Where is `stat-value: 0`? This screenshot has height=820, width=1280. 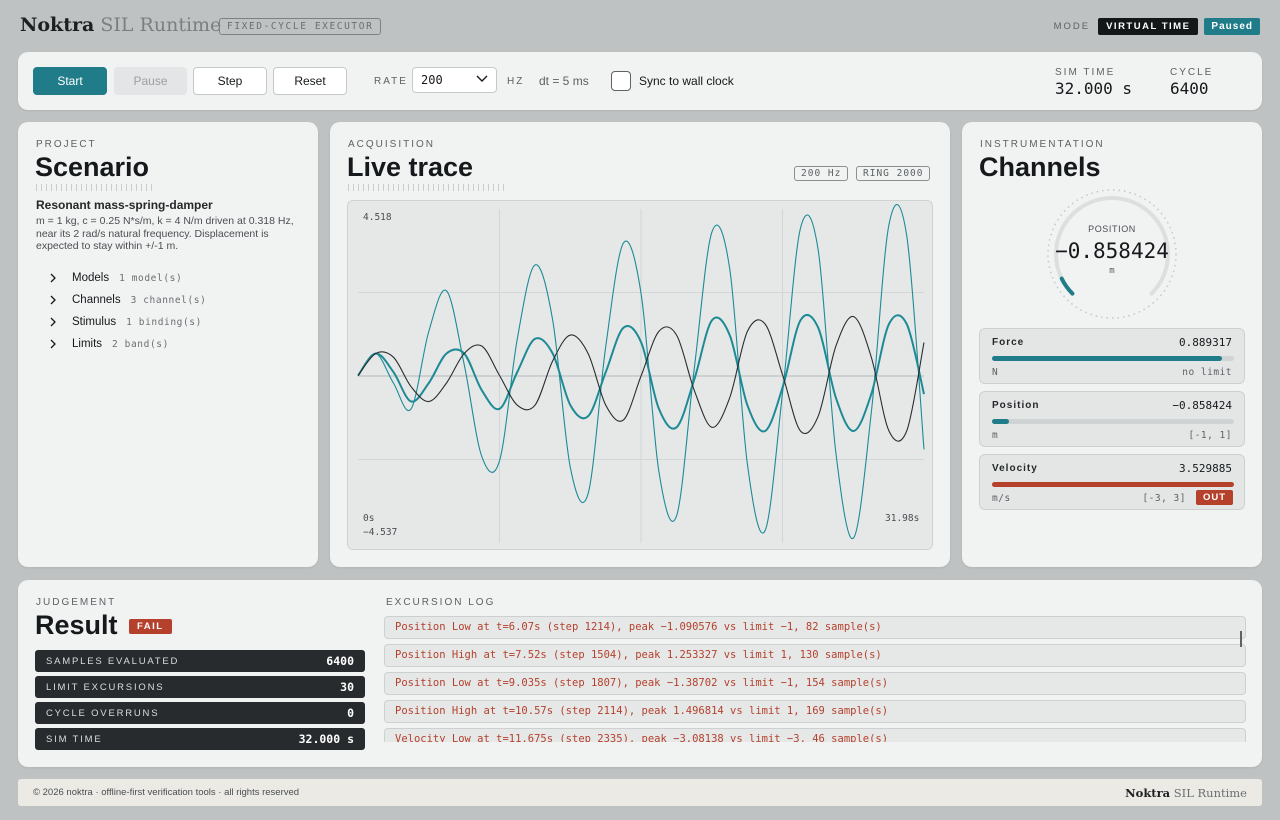 stat-value: 0 is located at coordinates (350, 713).